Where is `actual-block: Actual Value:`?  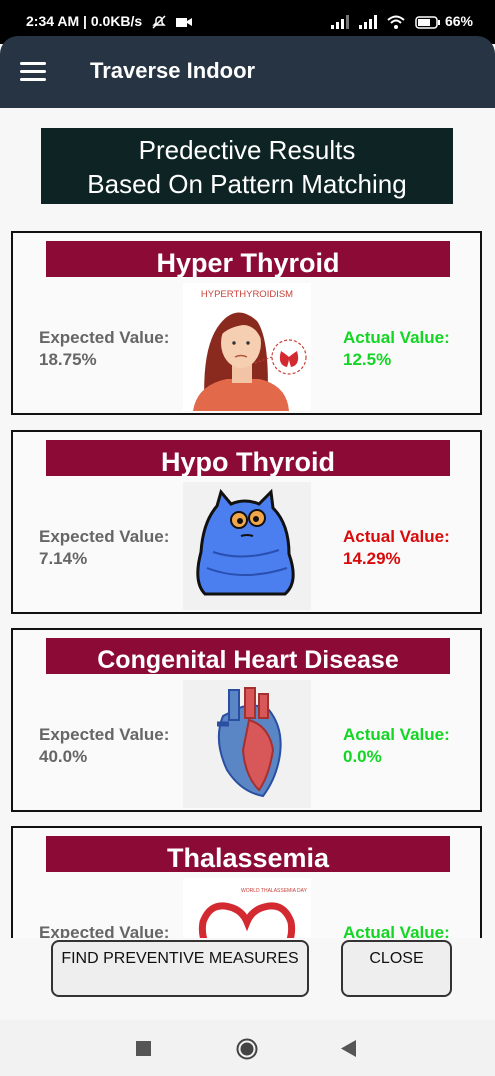
actual-block: Actual Value: is located at coordinates (396, 930).